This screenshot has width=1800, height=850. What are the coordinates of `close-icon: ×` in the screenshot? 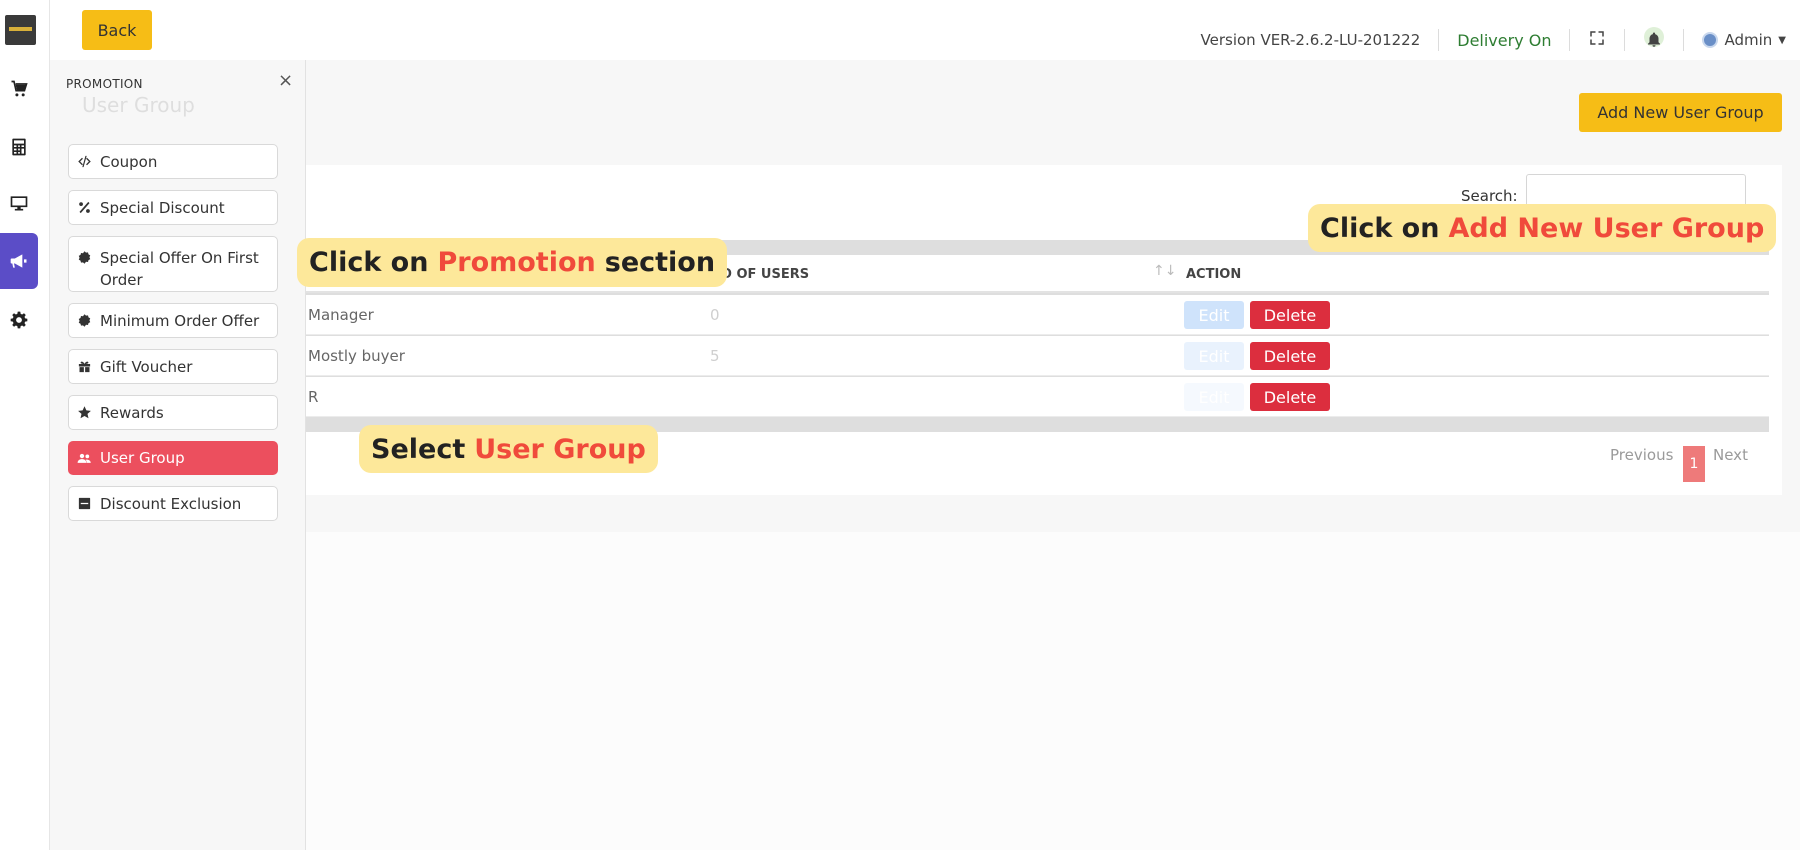 It's located at (285, 80).